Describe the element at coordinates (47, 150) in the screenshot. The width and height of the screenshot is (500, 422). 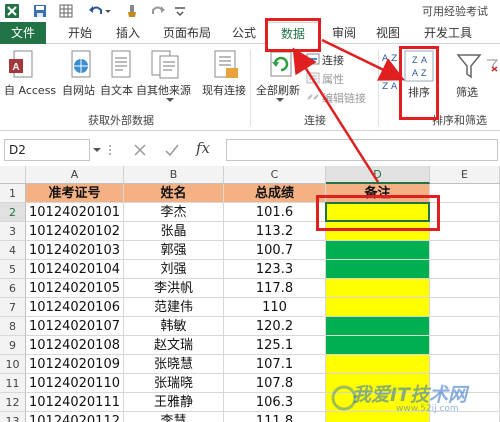
I see `name-box: D2` at that location.